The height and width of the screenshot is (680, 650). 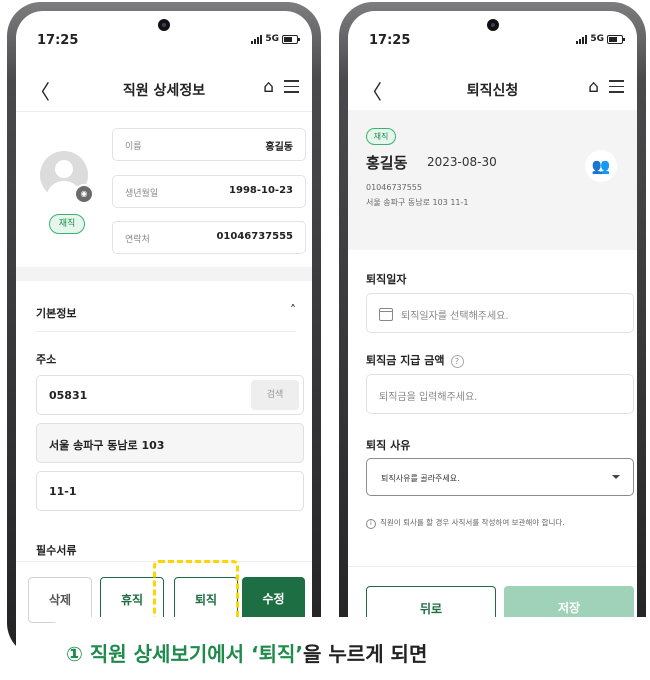 I want to click on postcode-value: 05831, so click(x=68, y=395).